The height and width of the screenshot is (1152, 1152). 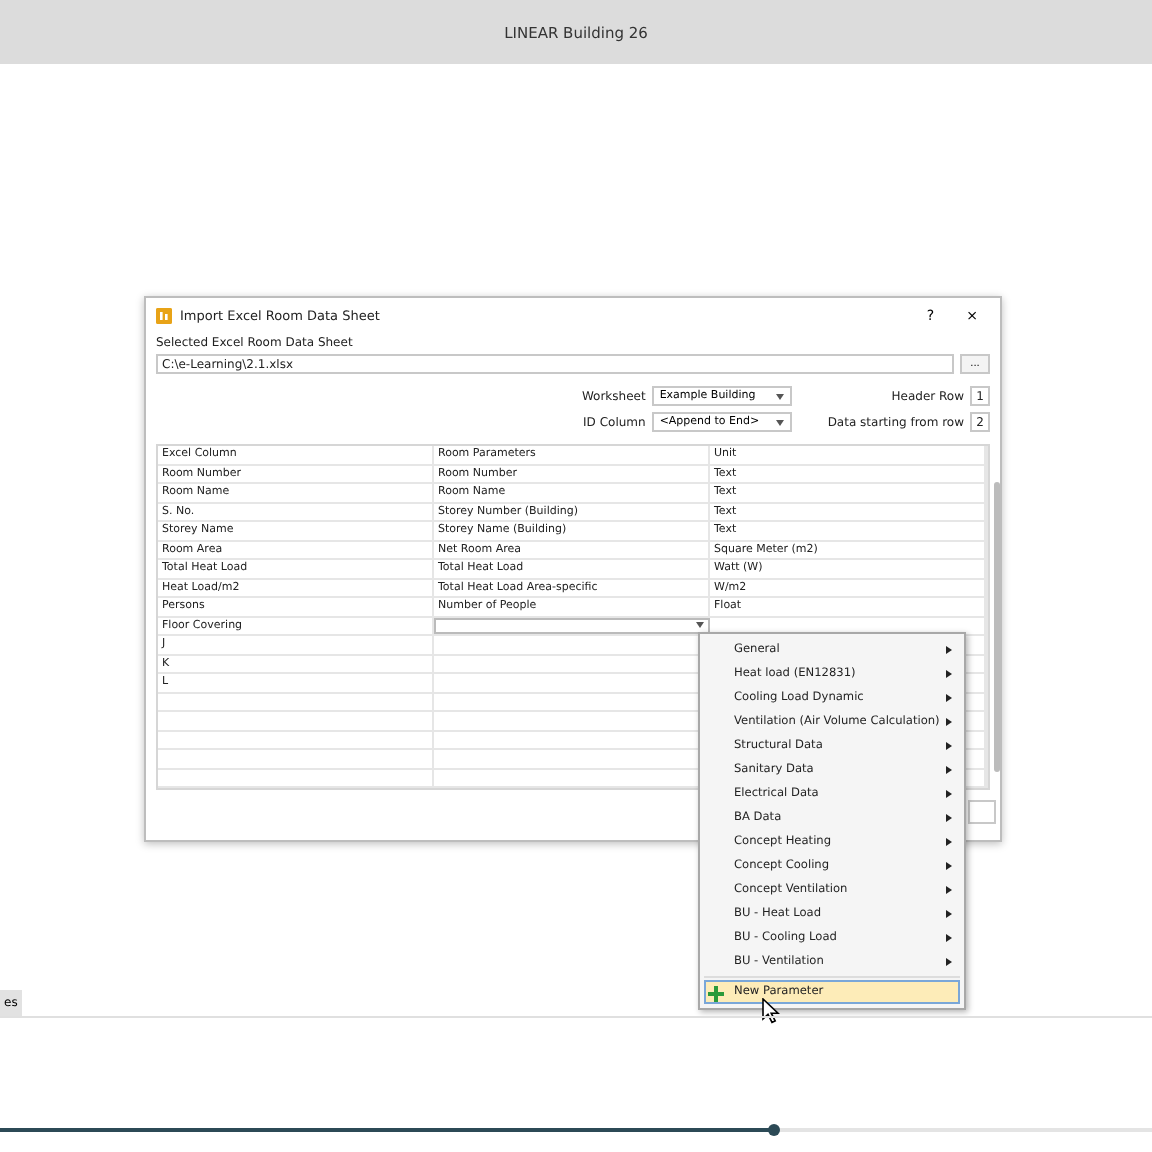 I want to click on plus-icon, so click(x=716, y=994).